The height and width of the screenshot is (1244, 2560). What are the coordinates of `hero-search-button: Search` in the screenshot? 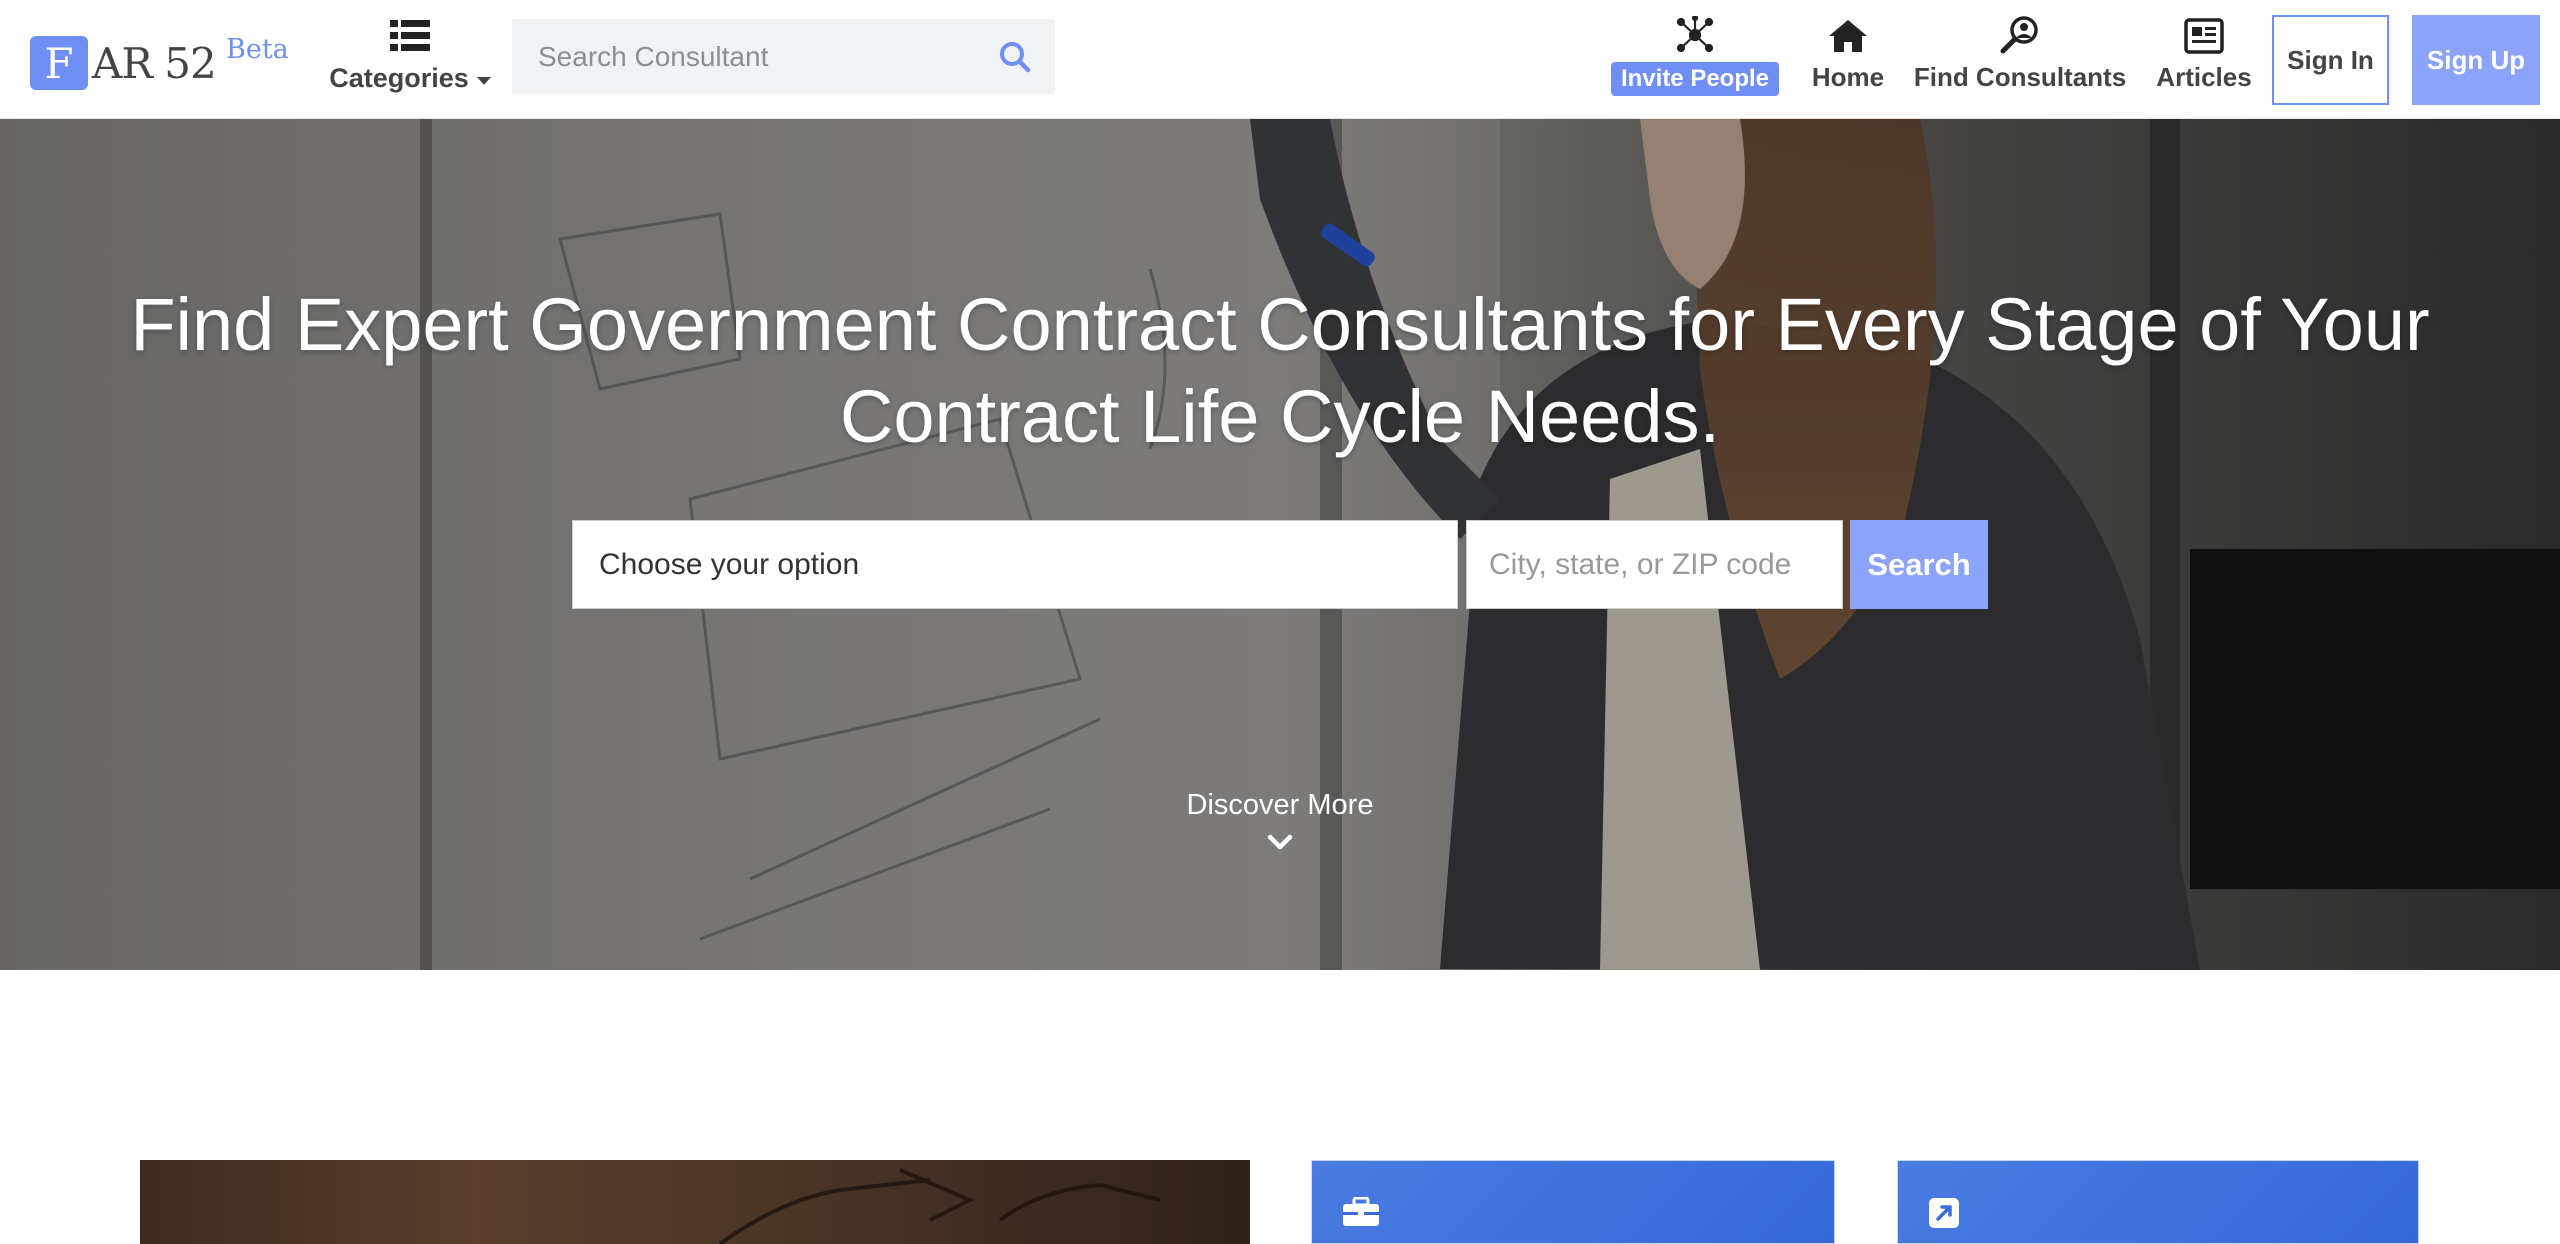 It's located at (1919, 564).